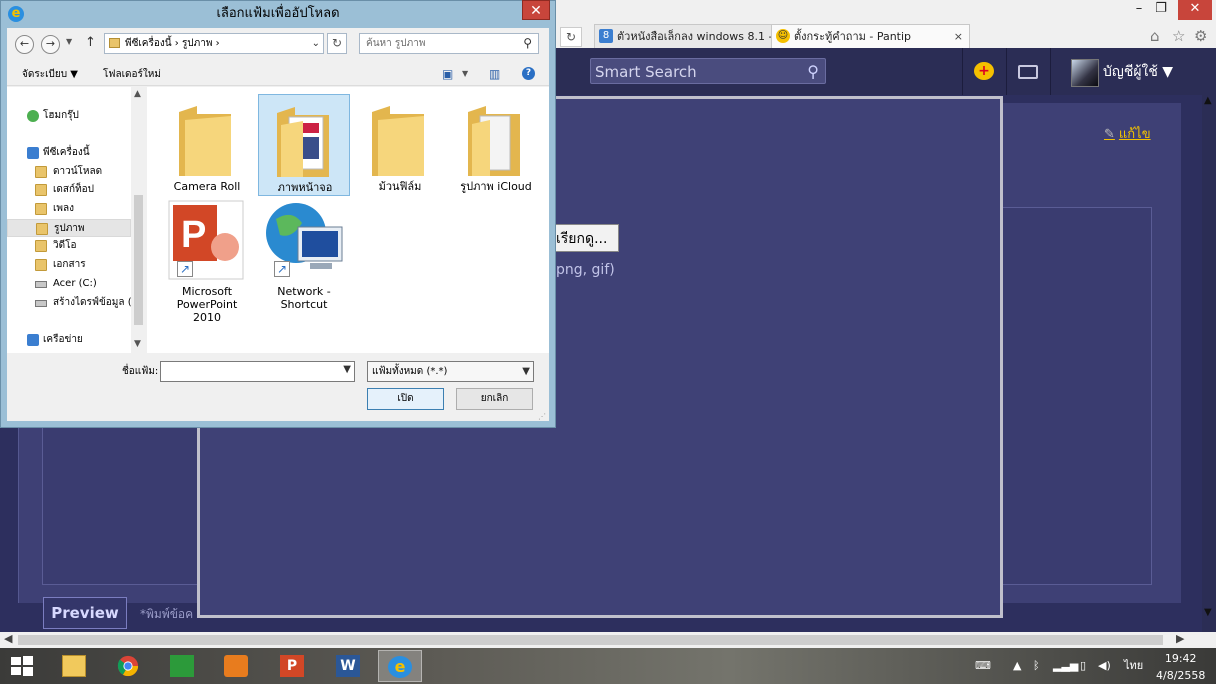 The image size is (1216, 684). What do you see at coordinates (496, 186) in the screenshot?
I see `file-label: รูปภาพ iCloud` at bounding box center [496, 186].